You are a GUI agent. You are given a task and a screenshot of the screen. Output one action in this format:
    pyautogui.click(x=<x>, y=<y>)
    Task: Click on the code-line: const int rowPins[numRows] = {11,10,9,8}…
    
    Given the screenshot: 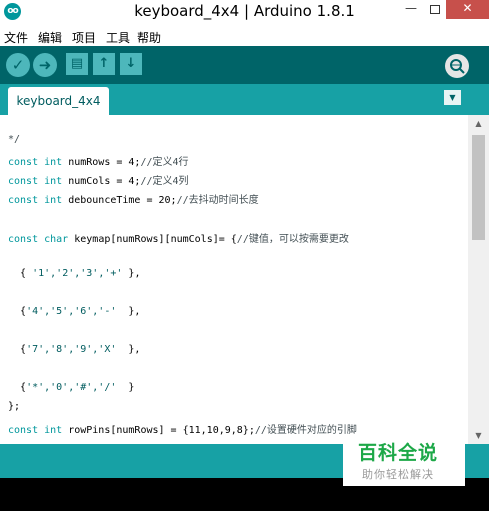 What is the action you would take?
    pyautogui.click(x=182, y=430)
    